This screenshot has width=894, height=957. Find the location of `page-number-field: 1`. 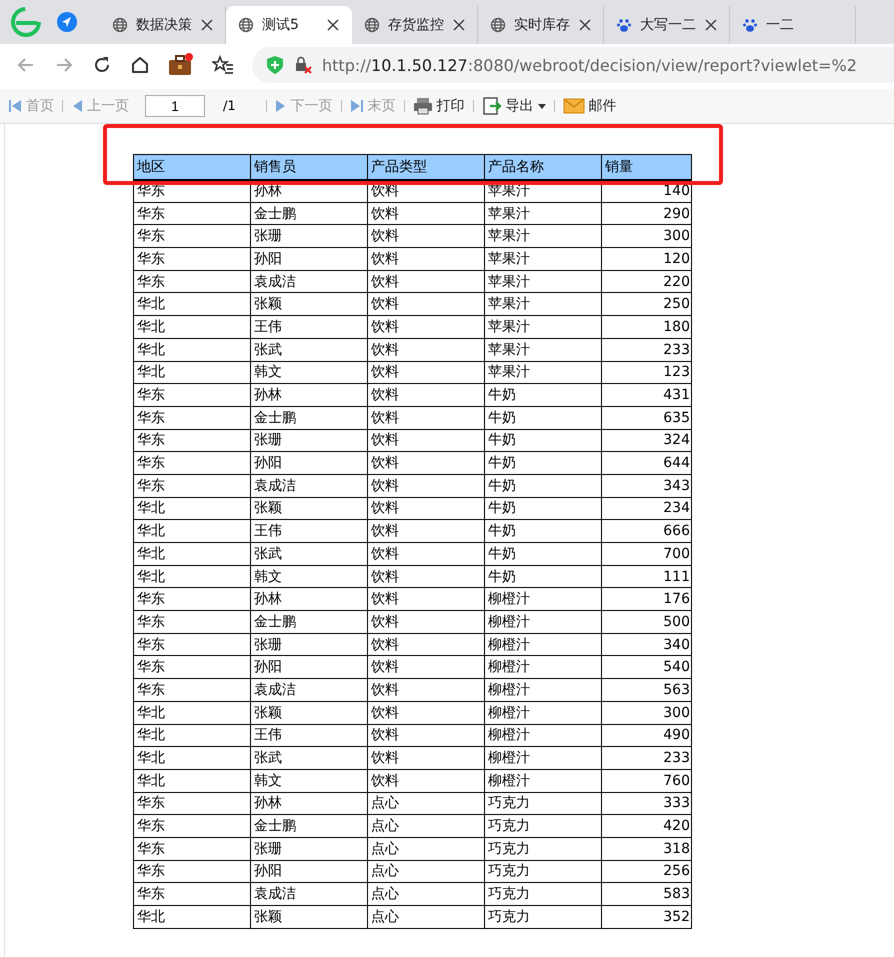

page-number-field: 1 is located at coordinates (175, 106).